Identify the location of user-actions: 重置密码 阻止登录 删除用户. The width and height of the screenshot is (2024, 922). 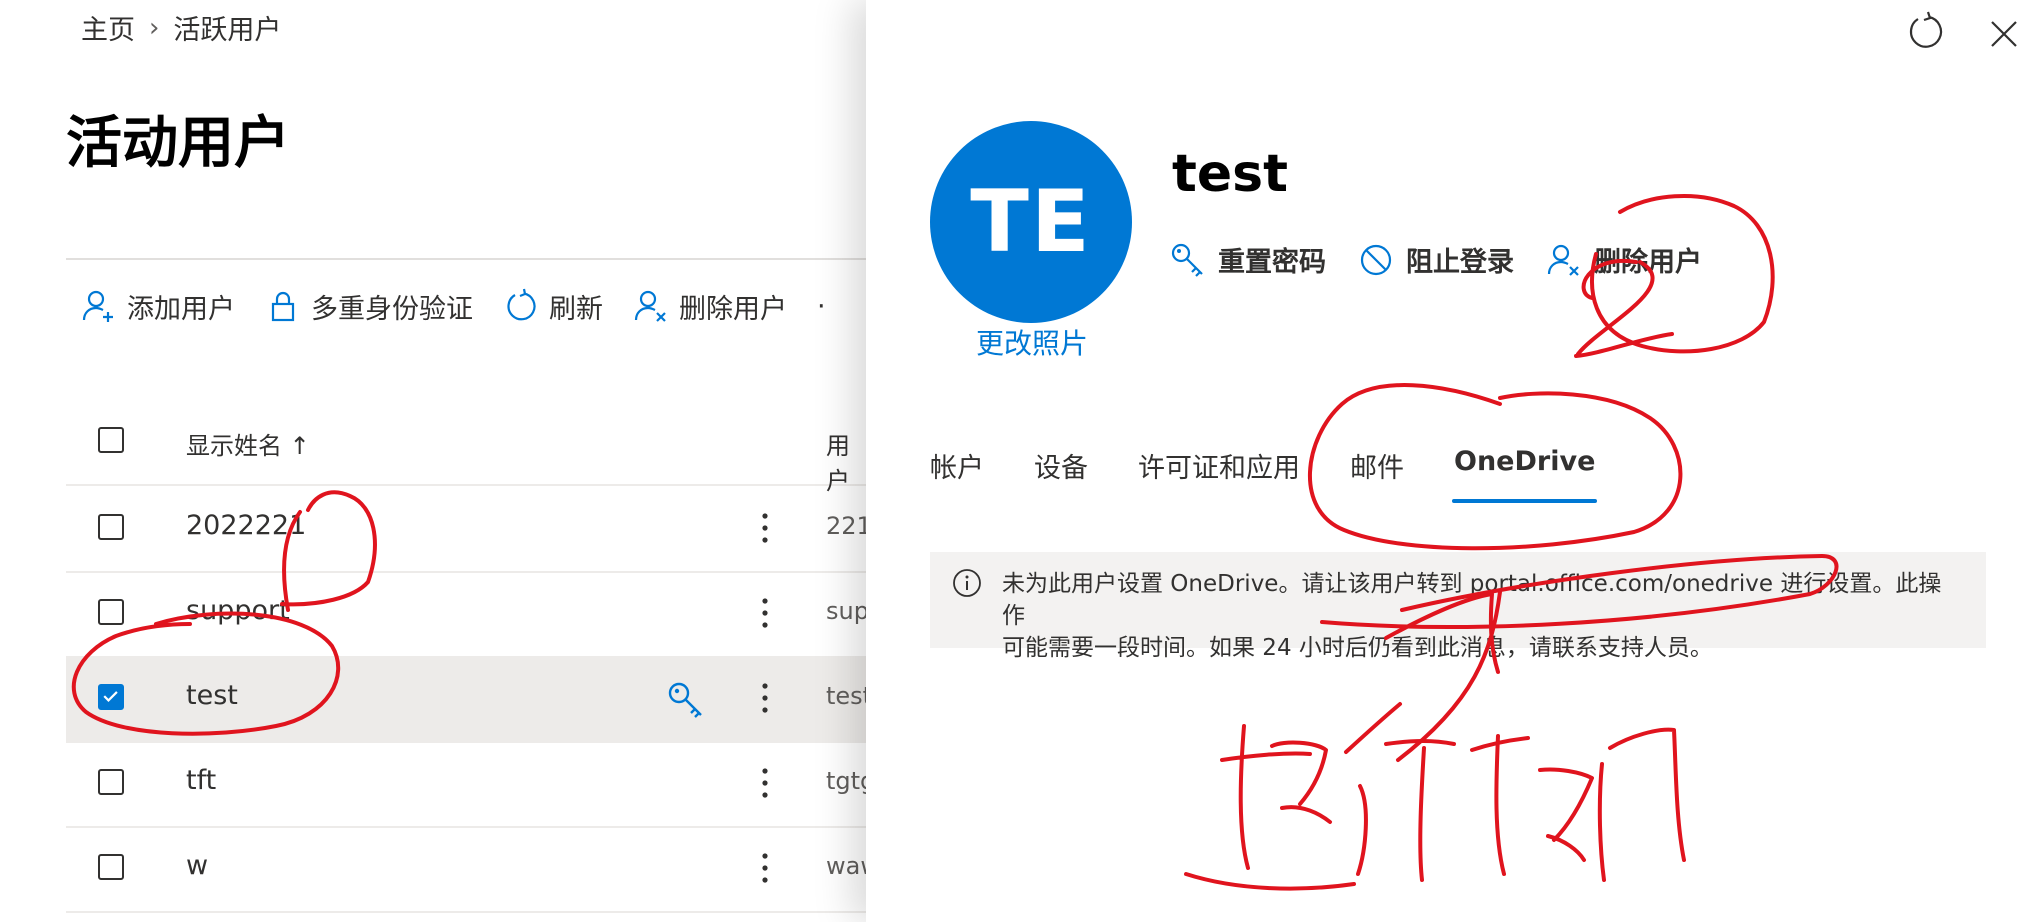
(1436, 259).